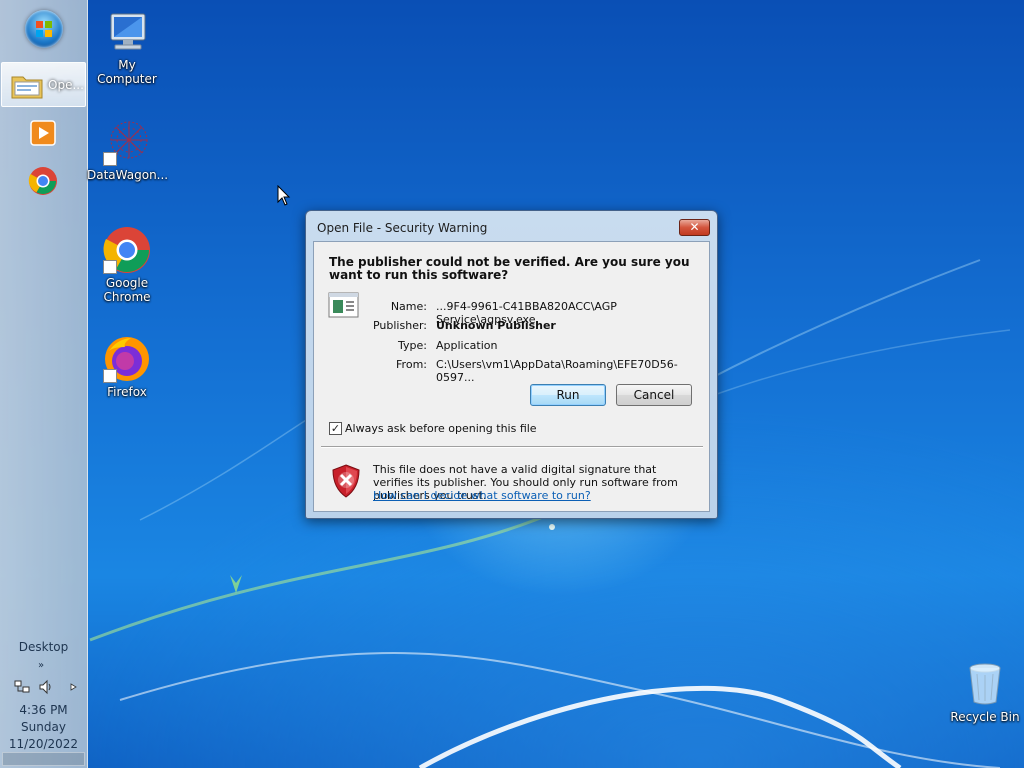 This screenshot has width=1024, height=768. I want to click on from-label: From:, so click(411, 364).